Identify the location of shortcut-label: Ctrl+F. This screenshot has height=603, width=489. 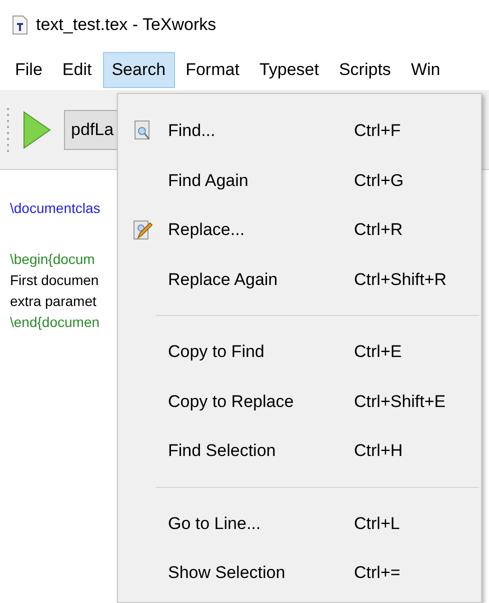
(377, 131).